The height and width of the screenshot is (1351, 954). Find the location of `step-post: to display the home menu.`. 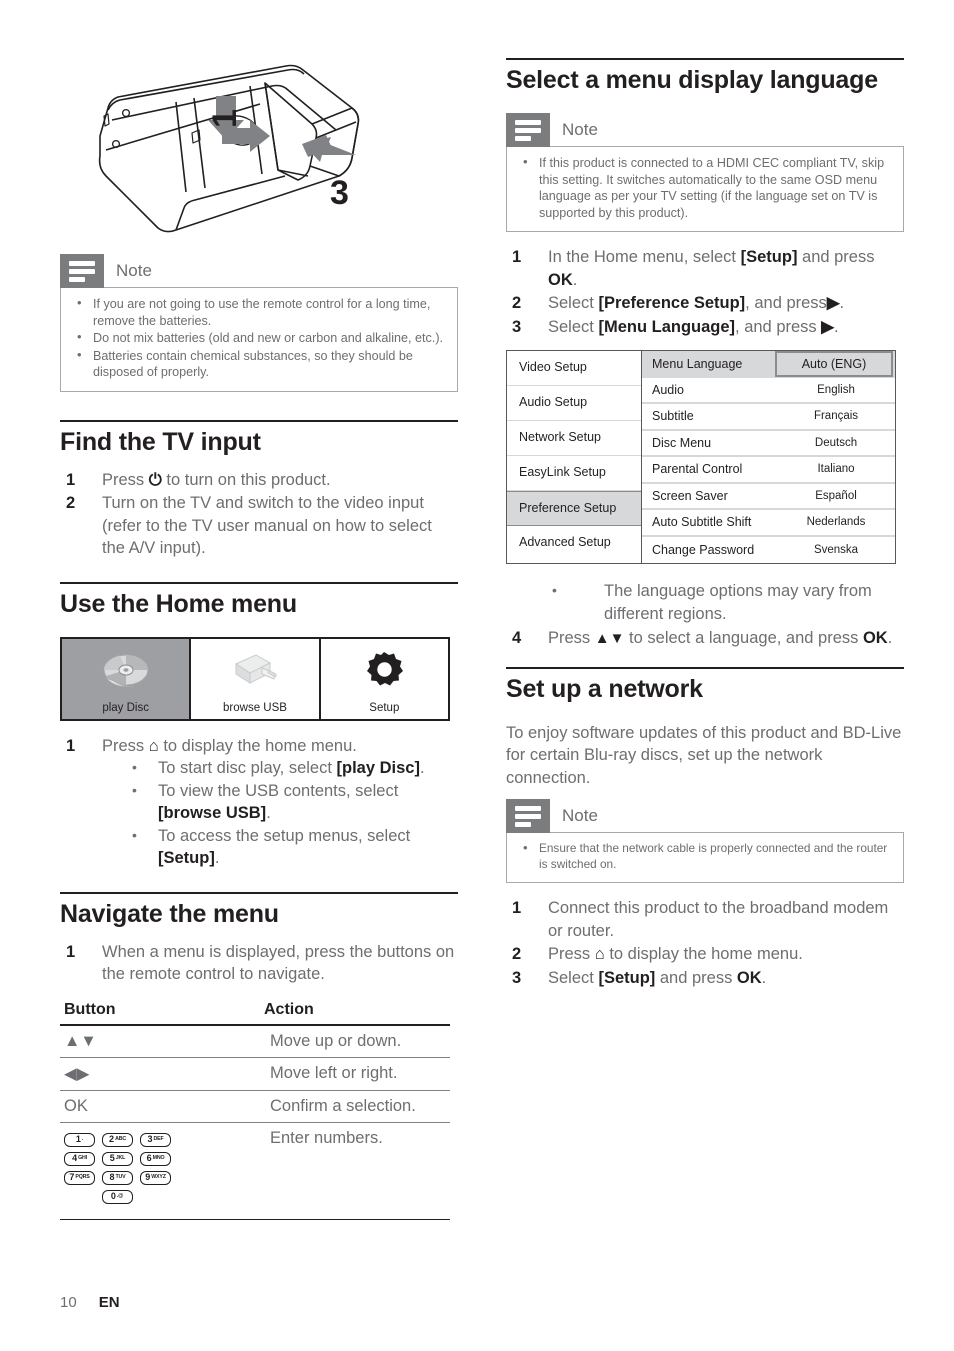

step-post: to display the home menu. is located at coordinates (703, 954).